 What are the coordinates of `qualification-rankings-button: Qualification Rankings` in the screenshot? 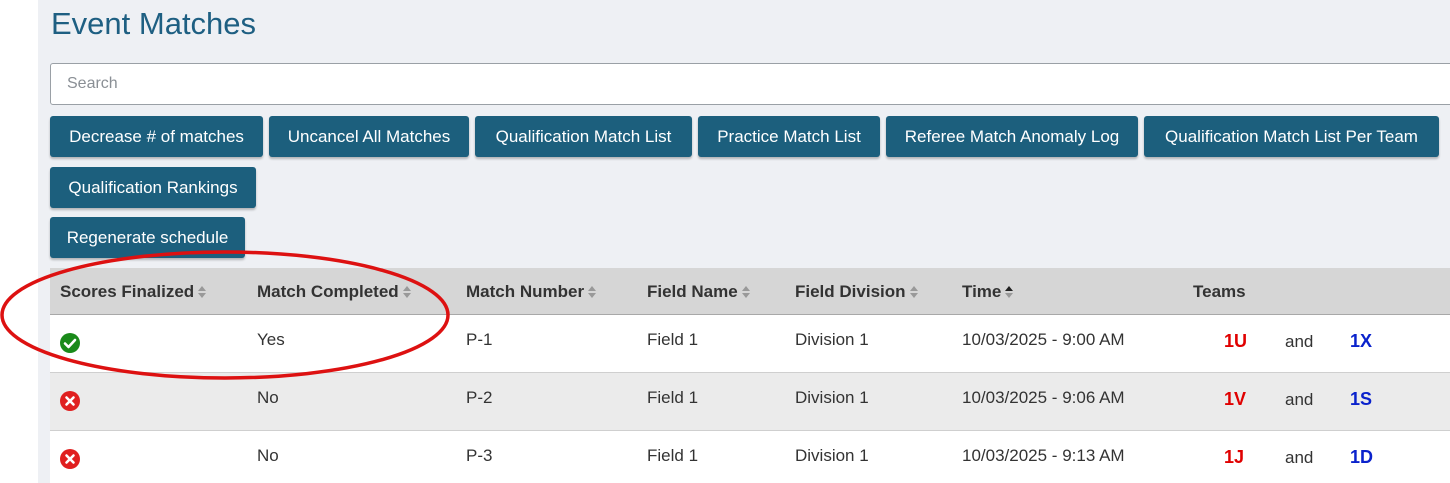 It's located at (153, 187).